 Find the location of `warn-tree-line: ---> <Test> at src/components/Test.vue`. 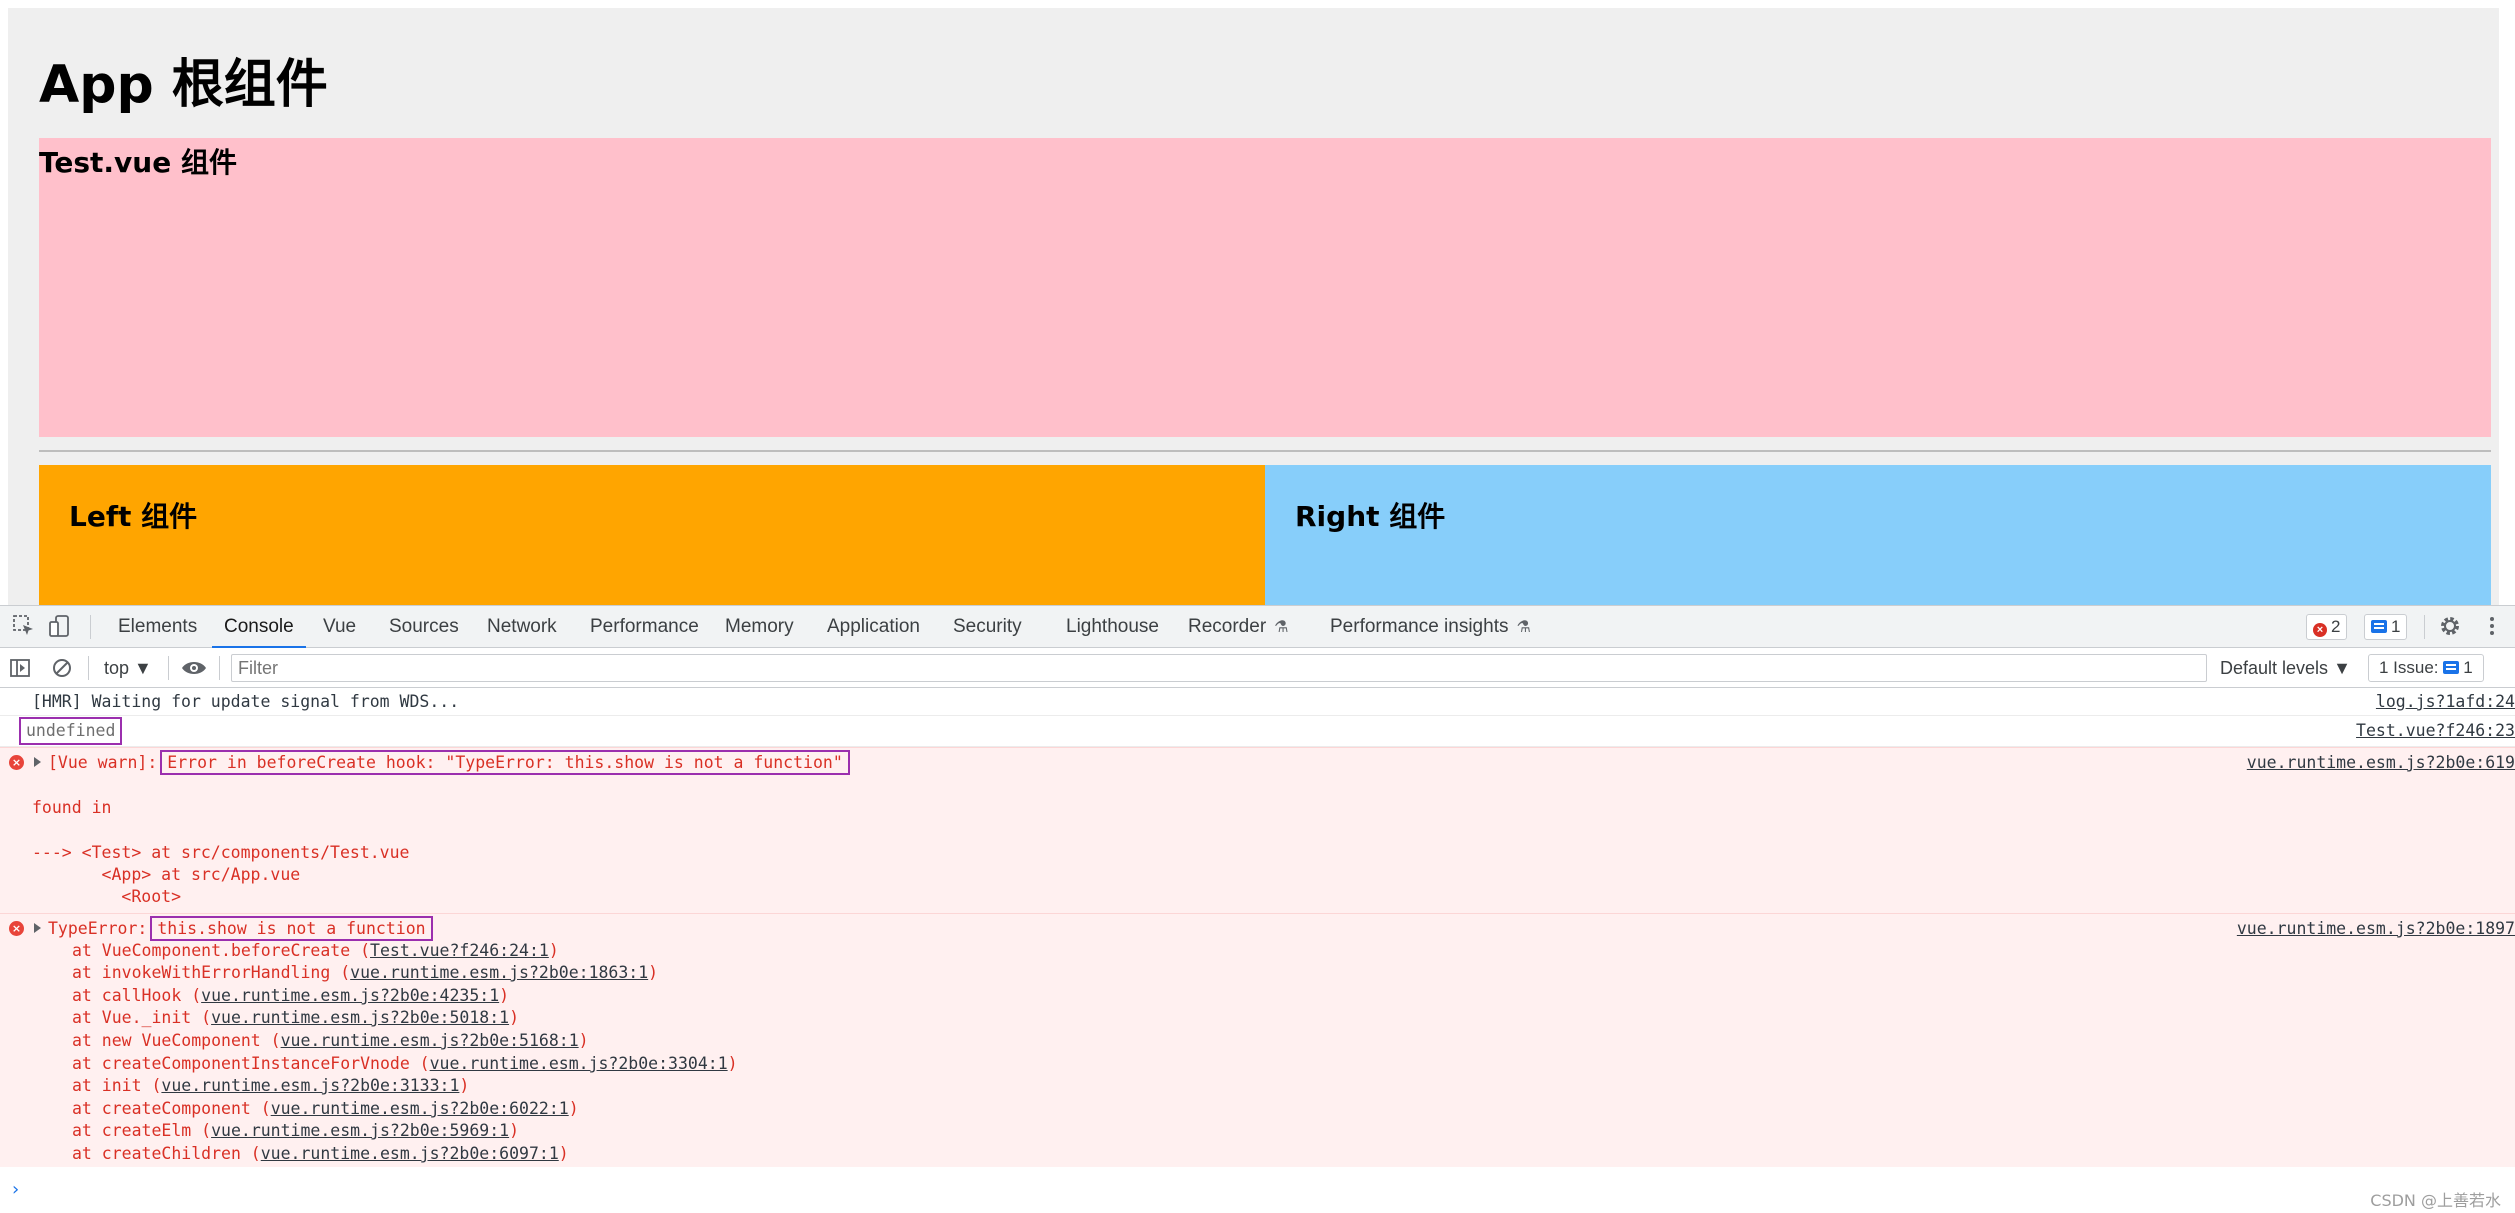

warn-tree-line: ---> <Test> at src/components/Test.vue is located at coordinates (221, 852).